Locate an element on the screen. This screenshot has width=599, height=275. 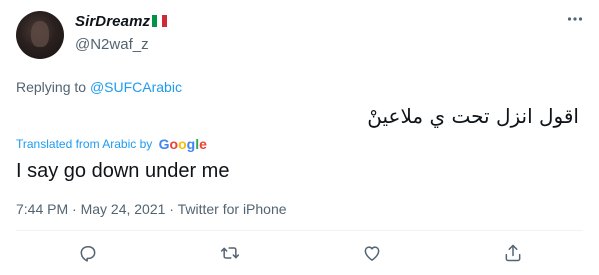
like-icon is located at coordinates (372, 253).